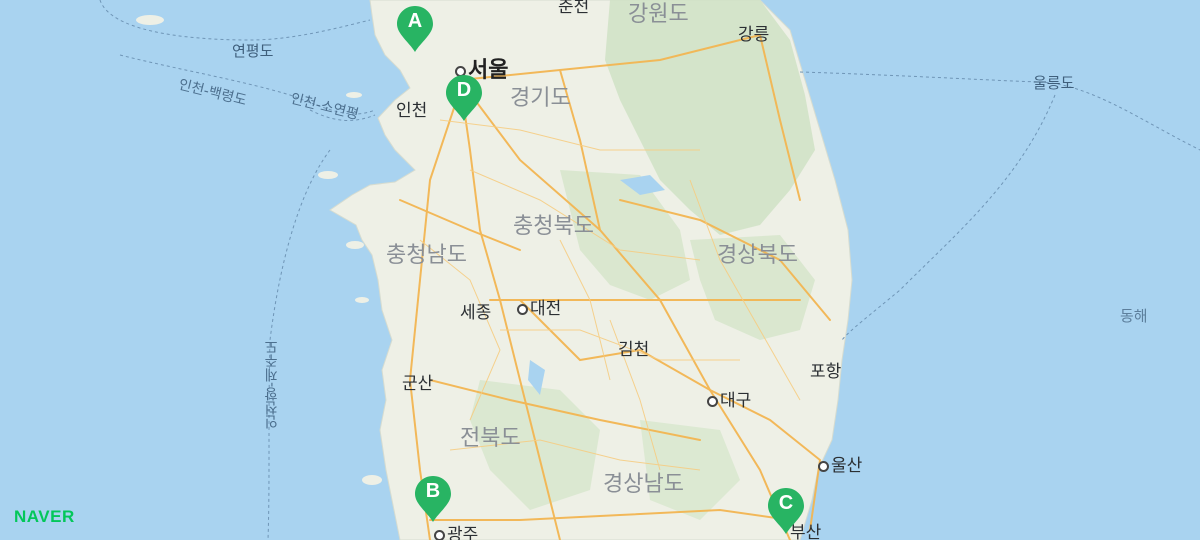 This screenshot has height=540, width=1200. Describe the element at coordinates (433, 491) in the screenshot. I see `marker-letter: B` at that location.